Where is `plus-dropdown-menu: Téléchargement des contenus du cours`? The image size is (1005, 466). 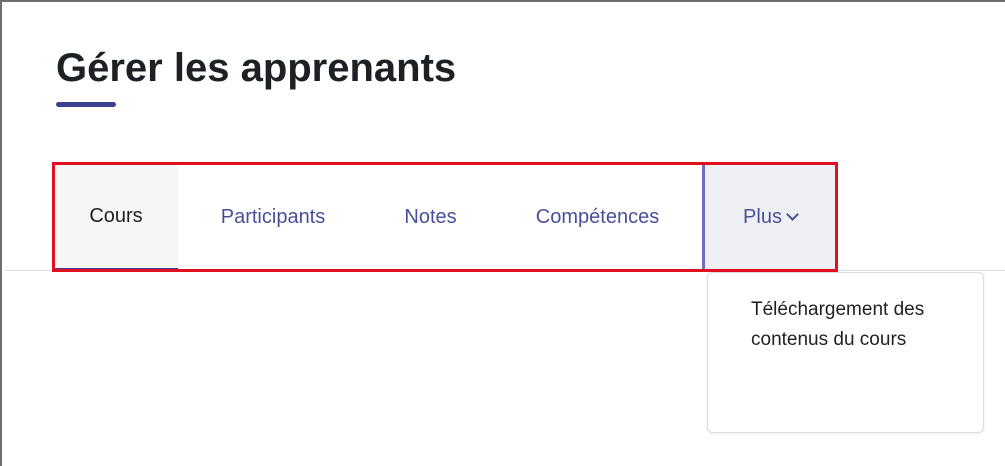 plus-dropdown-menu: Téléchargement des contenus du cours is located at coordinates (845, 352).